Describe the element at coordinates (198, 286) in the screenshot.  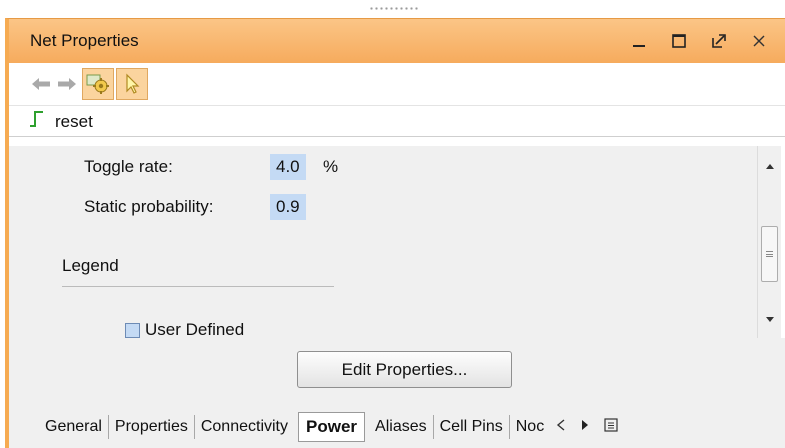
I see `legend-divider` at that location.